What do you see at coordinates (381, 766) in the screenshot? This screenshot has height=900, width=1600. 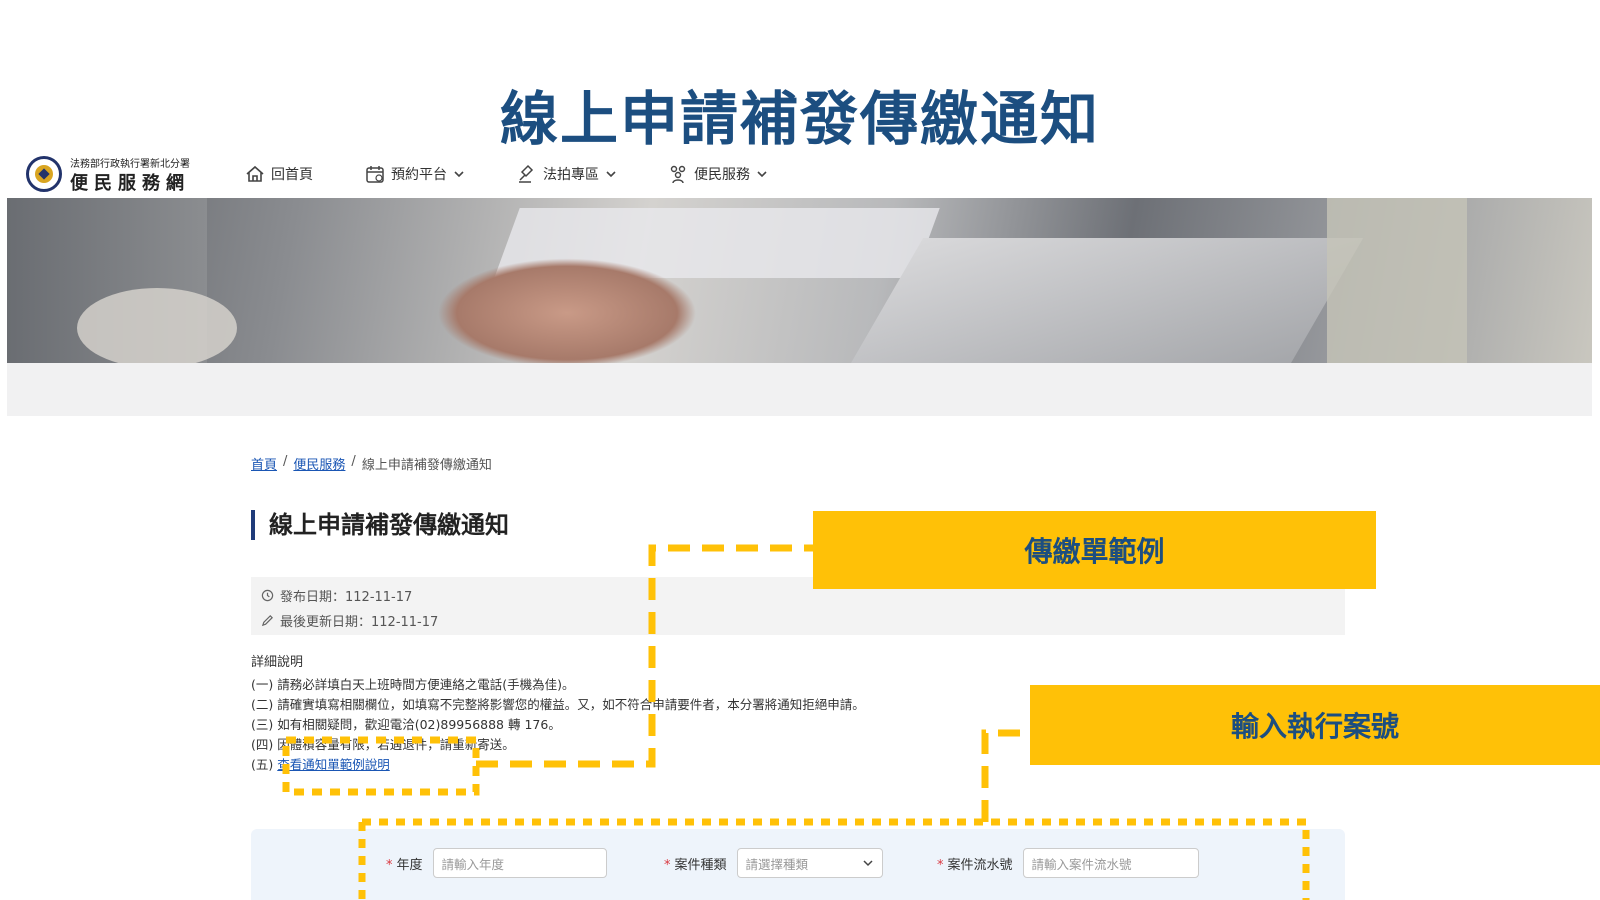 I see `example-link-highlight` at bounding box center [381, 766].